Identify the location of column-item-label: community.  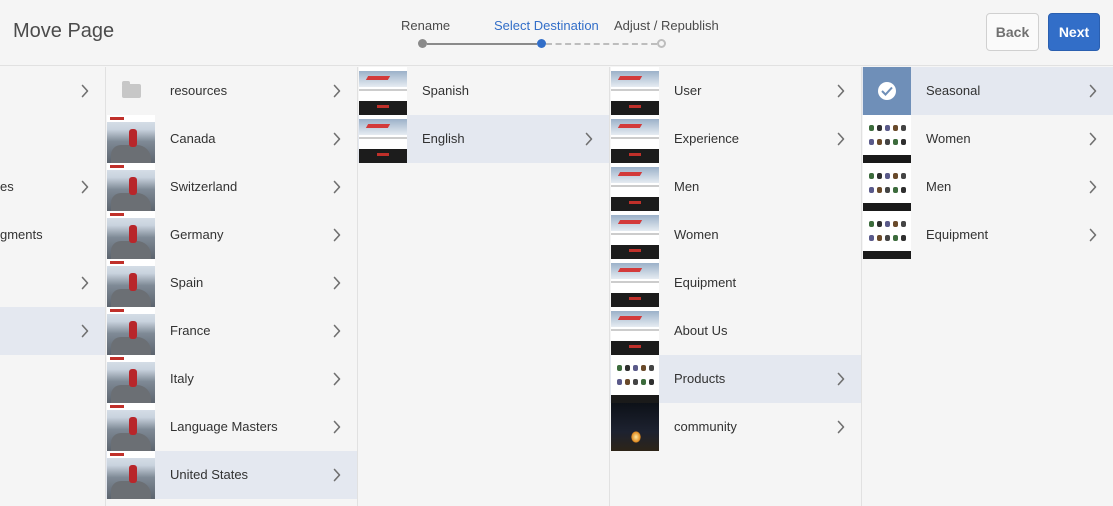
(705, 426).